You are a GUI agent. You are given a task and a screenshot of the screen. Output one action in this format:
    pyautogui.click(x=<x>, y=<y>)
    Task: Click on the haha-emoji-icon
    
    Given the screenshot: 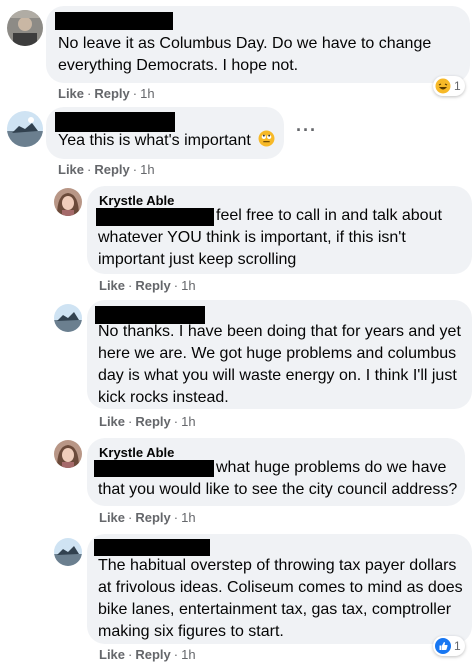 What is the action you would take?
    pyautogui.click(x=443, y=86)
    